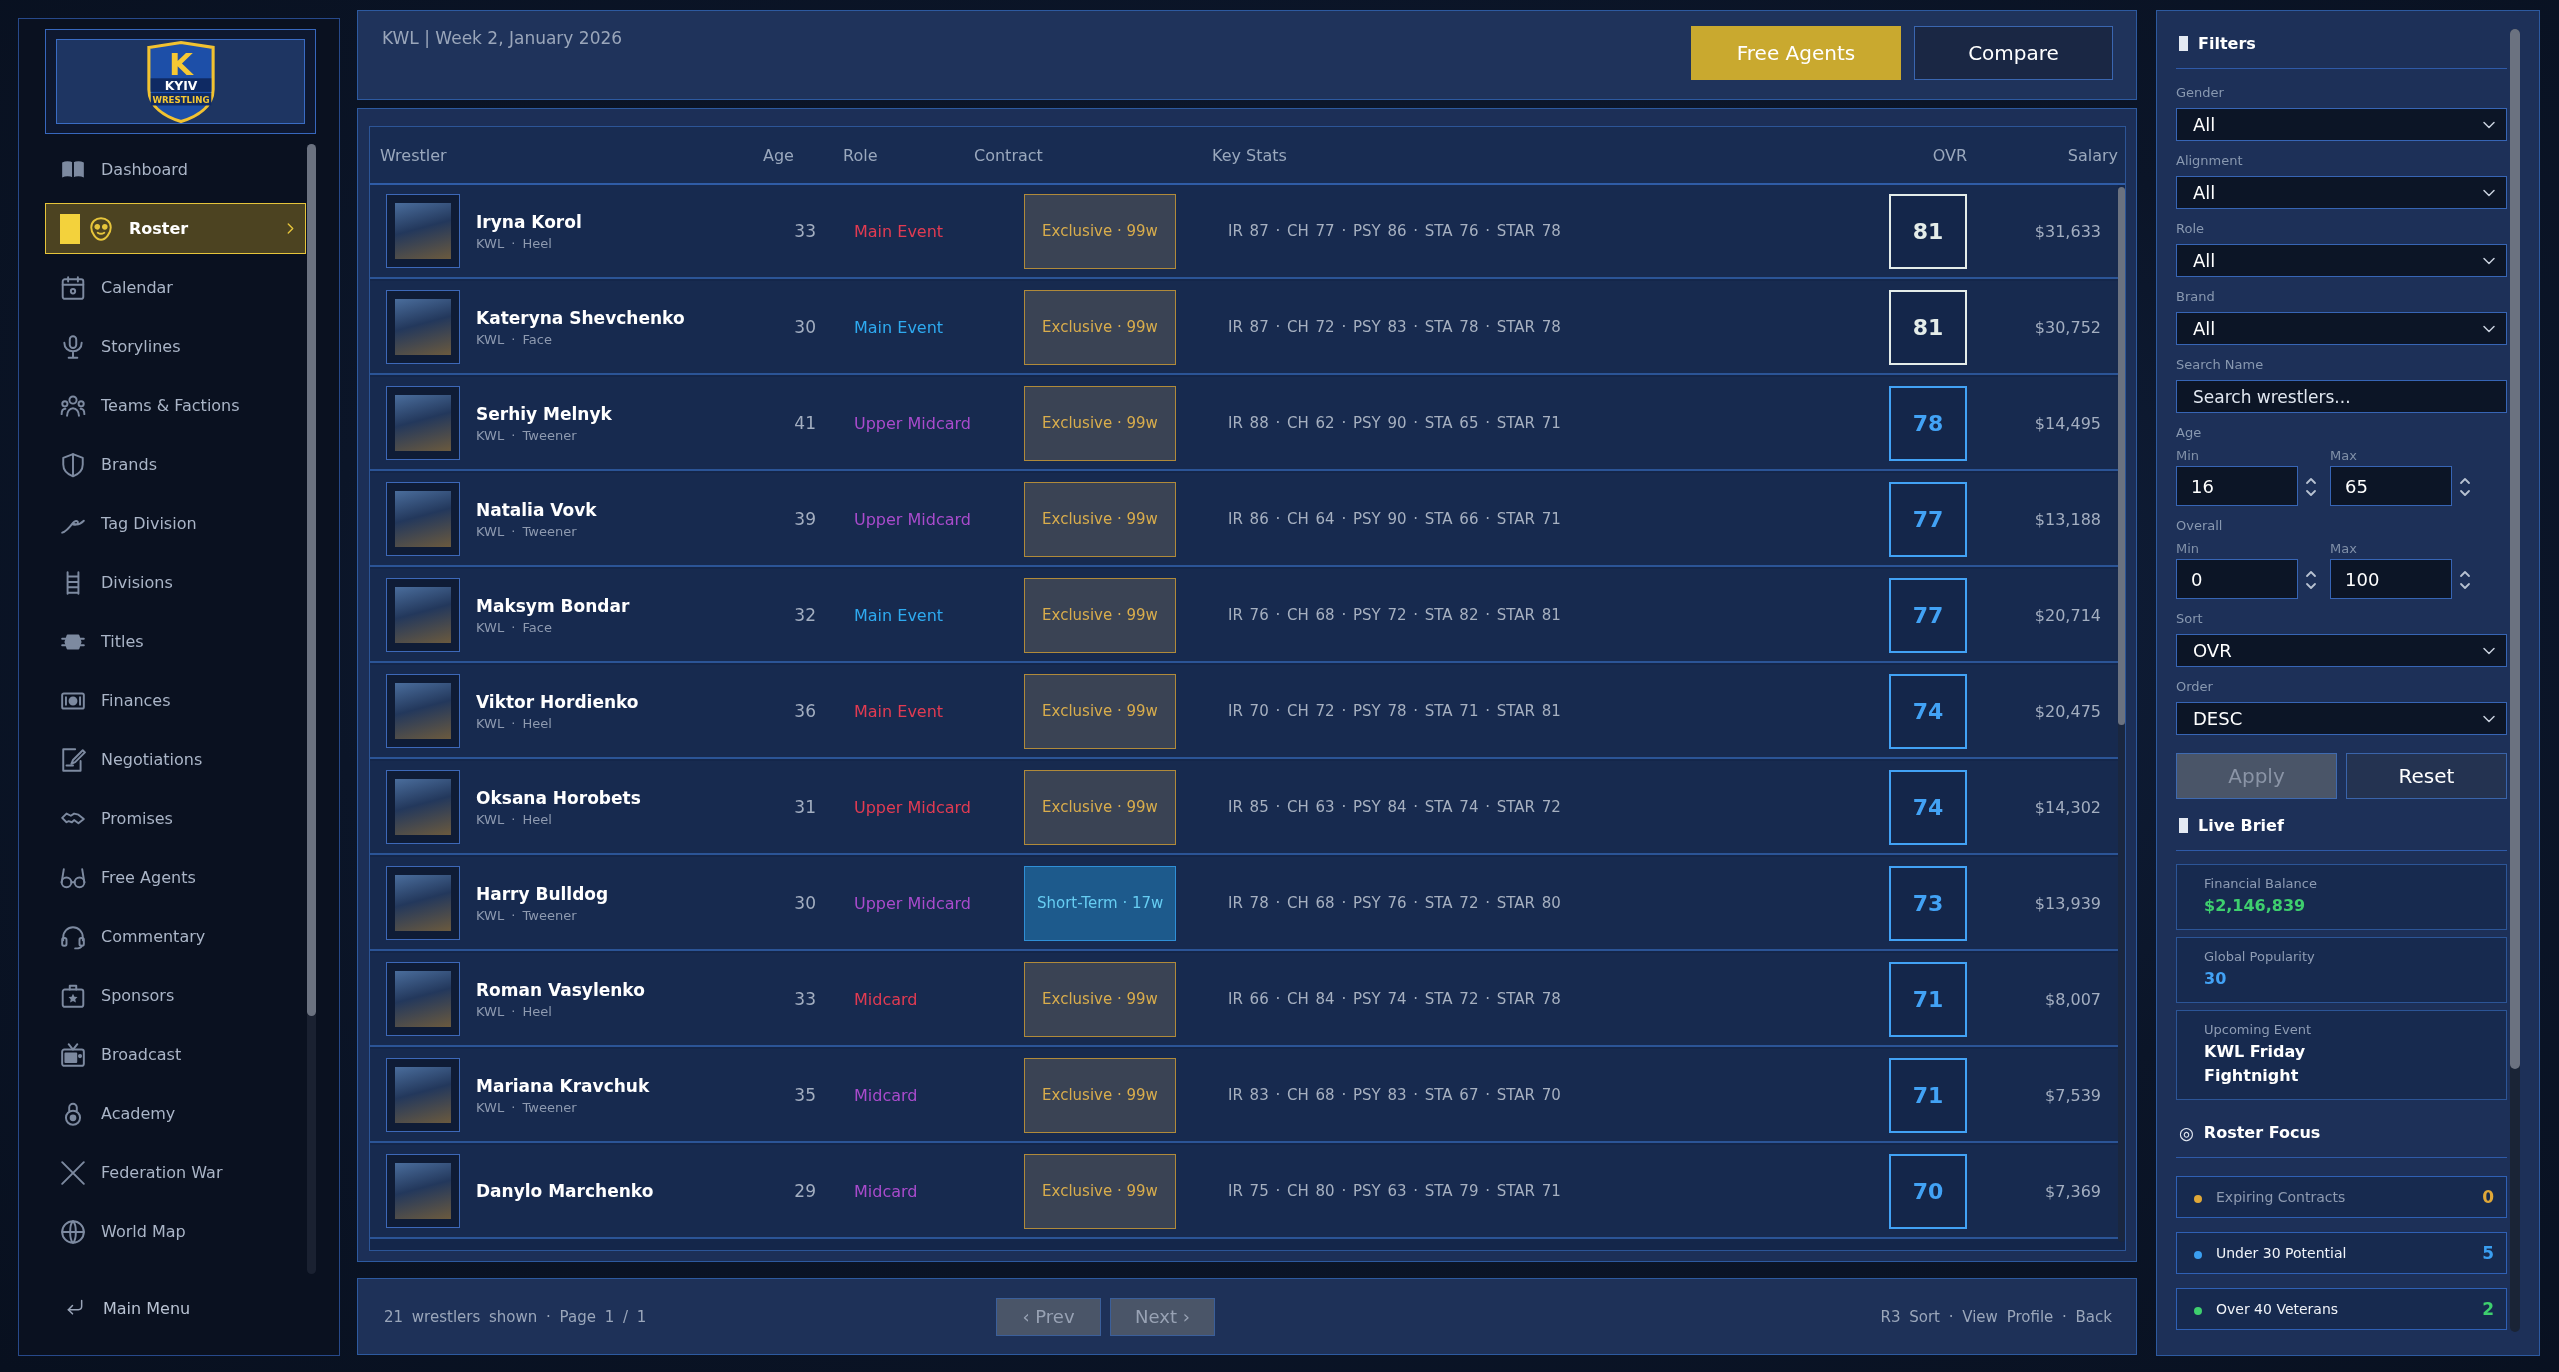 This screenshot has height=1372, width=2559. What do you see at coordinates (529, 221) in the screenshot?
I see `wrestler-name: Iryna Korol` at bounding box center [529, 221].